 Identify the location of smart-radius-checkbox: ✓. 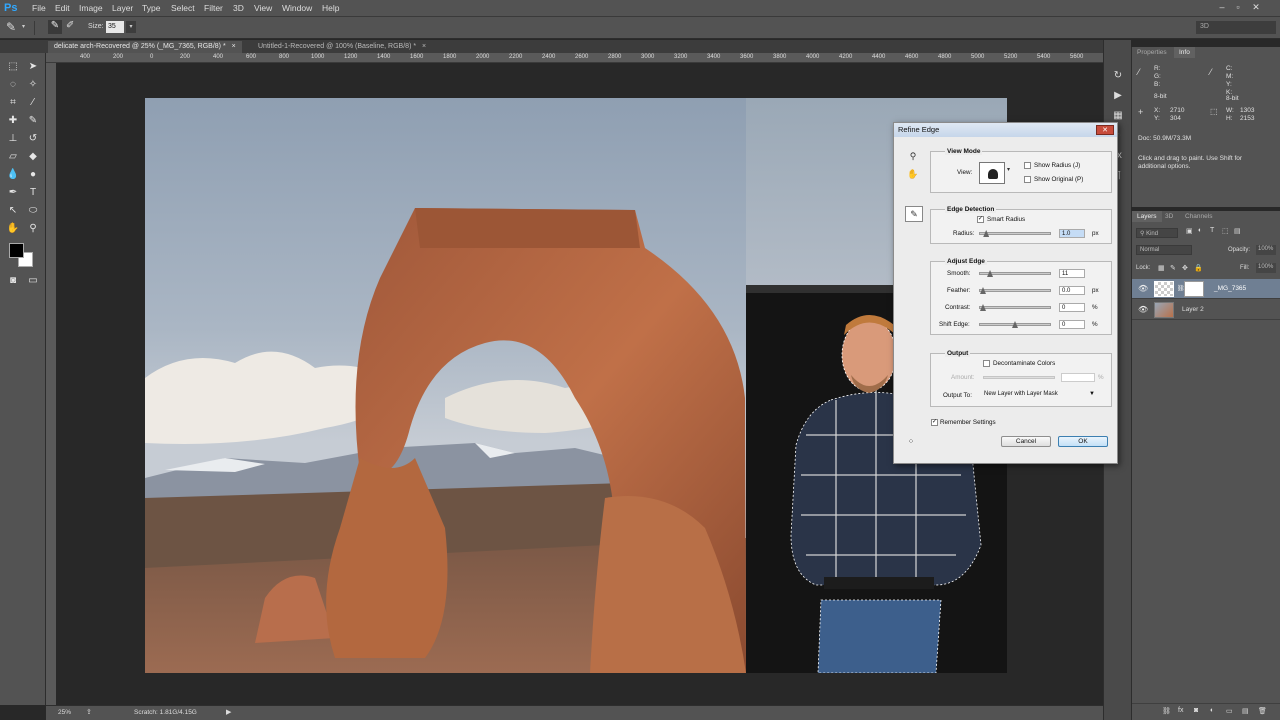
(980, 219).